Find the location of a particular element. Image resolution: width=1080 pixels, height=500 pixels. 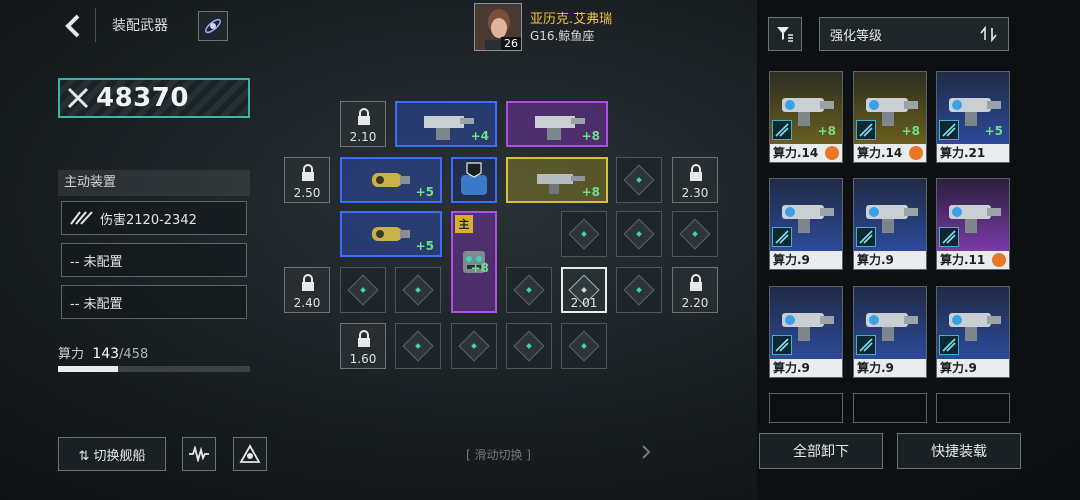

quick-equip-button: 快捷装载 is located at coordinates (959, 451).